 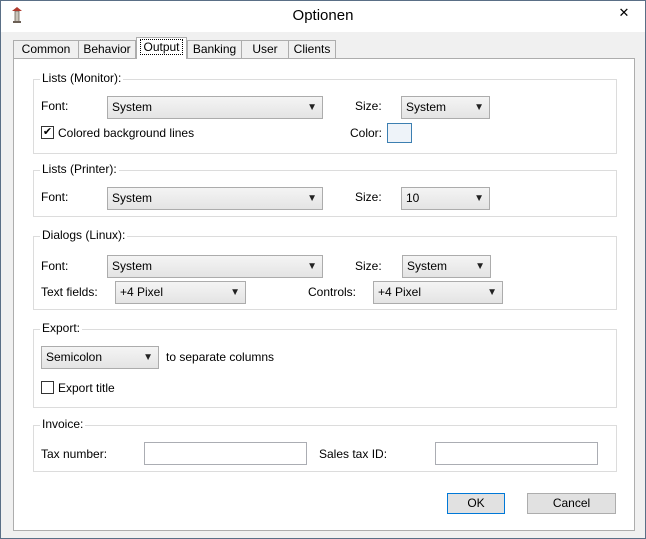 I want to click on textfields-value: +4 Pixel, so click(x=142, y=292).